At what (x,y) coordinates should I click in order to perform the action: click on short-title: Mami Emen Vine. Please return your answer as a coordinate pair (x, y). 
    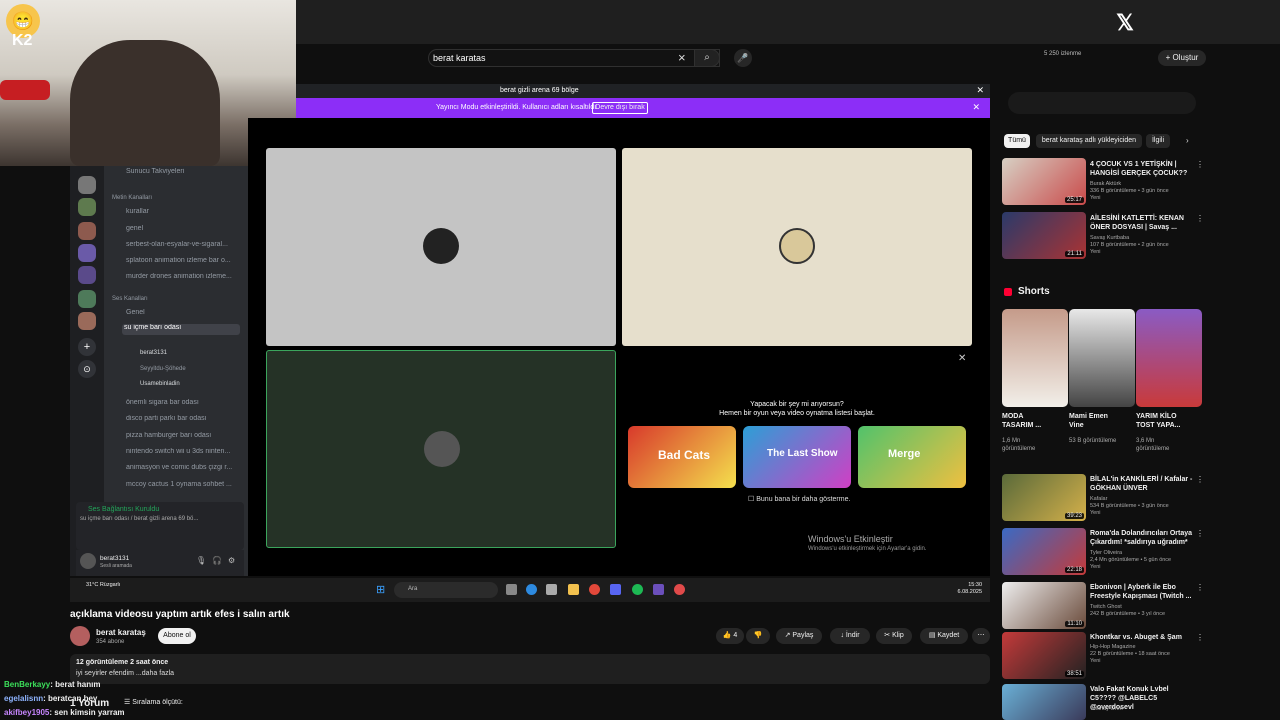
    Looking at the image, I should click on (1096, 421).